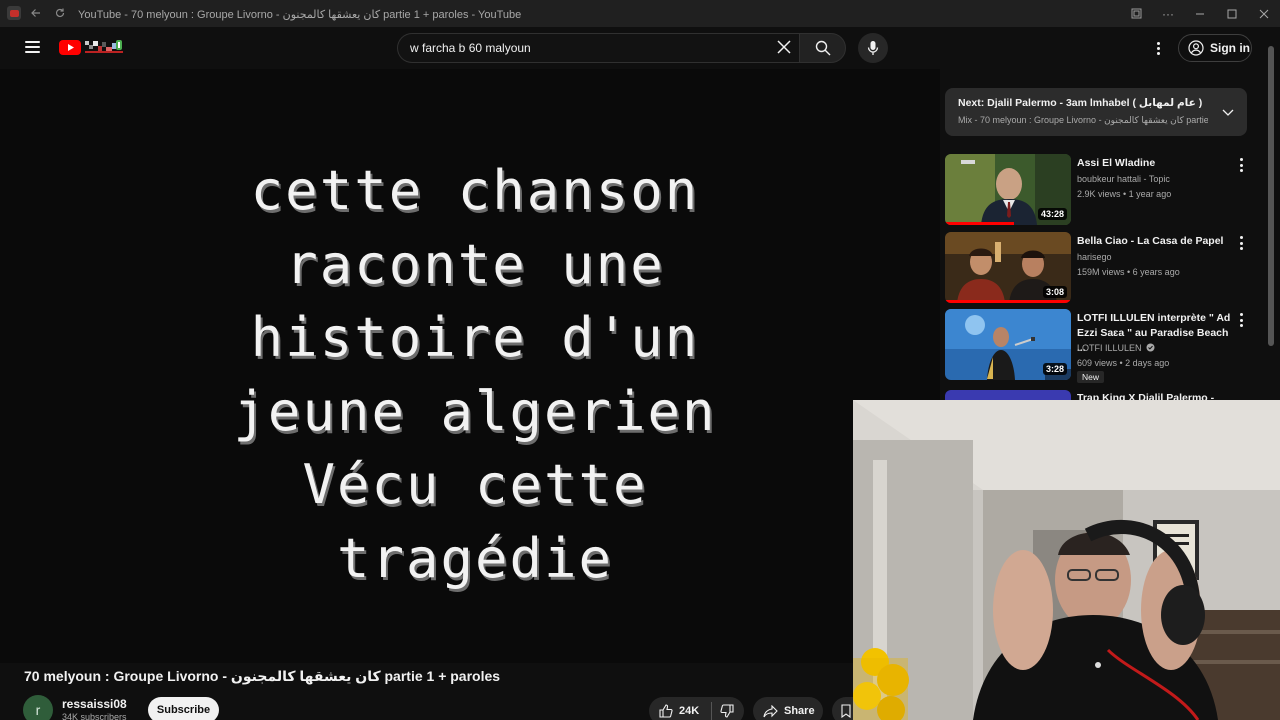 The height and width of the screenshot is (720, 1280). What do you see at coordinates (1196, 48) in the screenshot?
I see `account-icon` at bounding box center [1196, 48].